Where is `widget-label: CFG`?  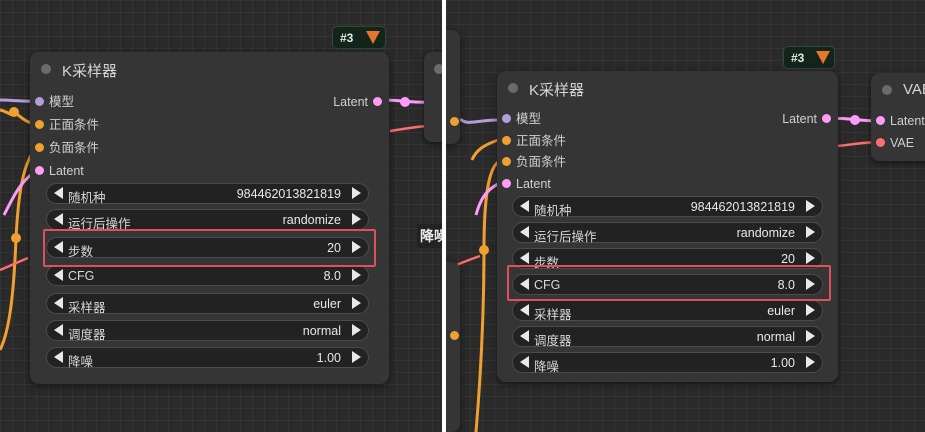
widget-label: CFG is located at coordinates (81, 276).